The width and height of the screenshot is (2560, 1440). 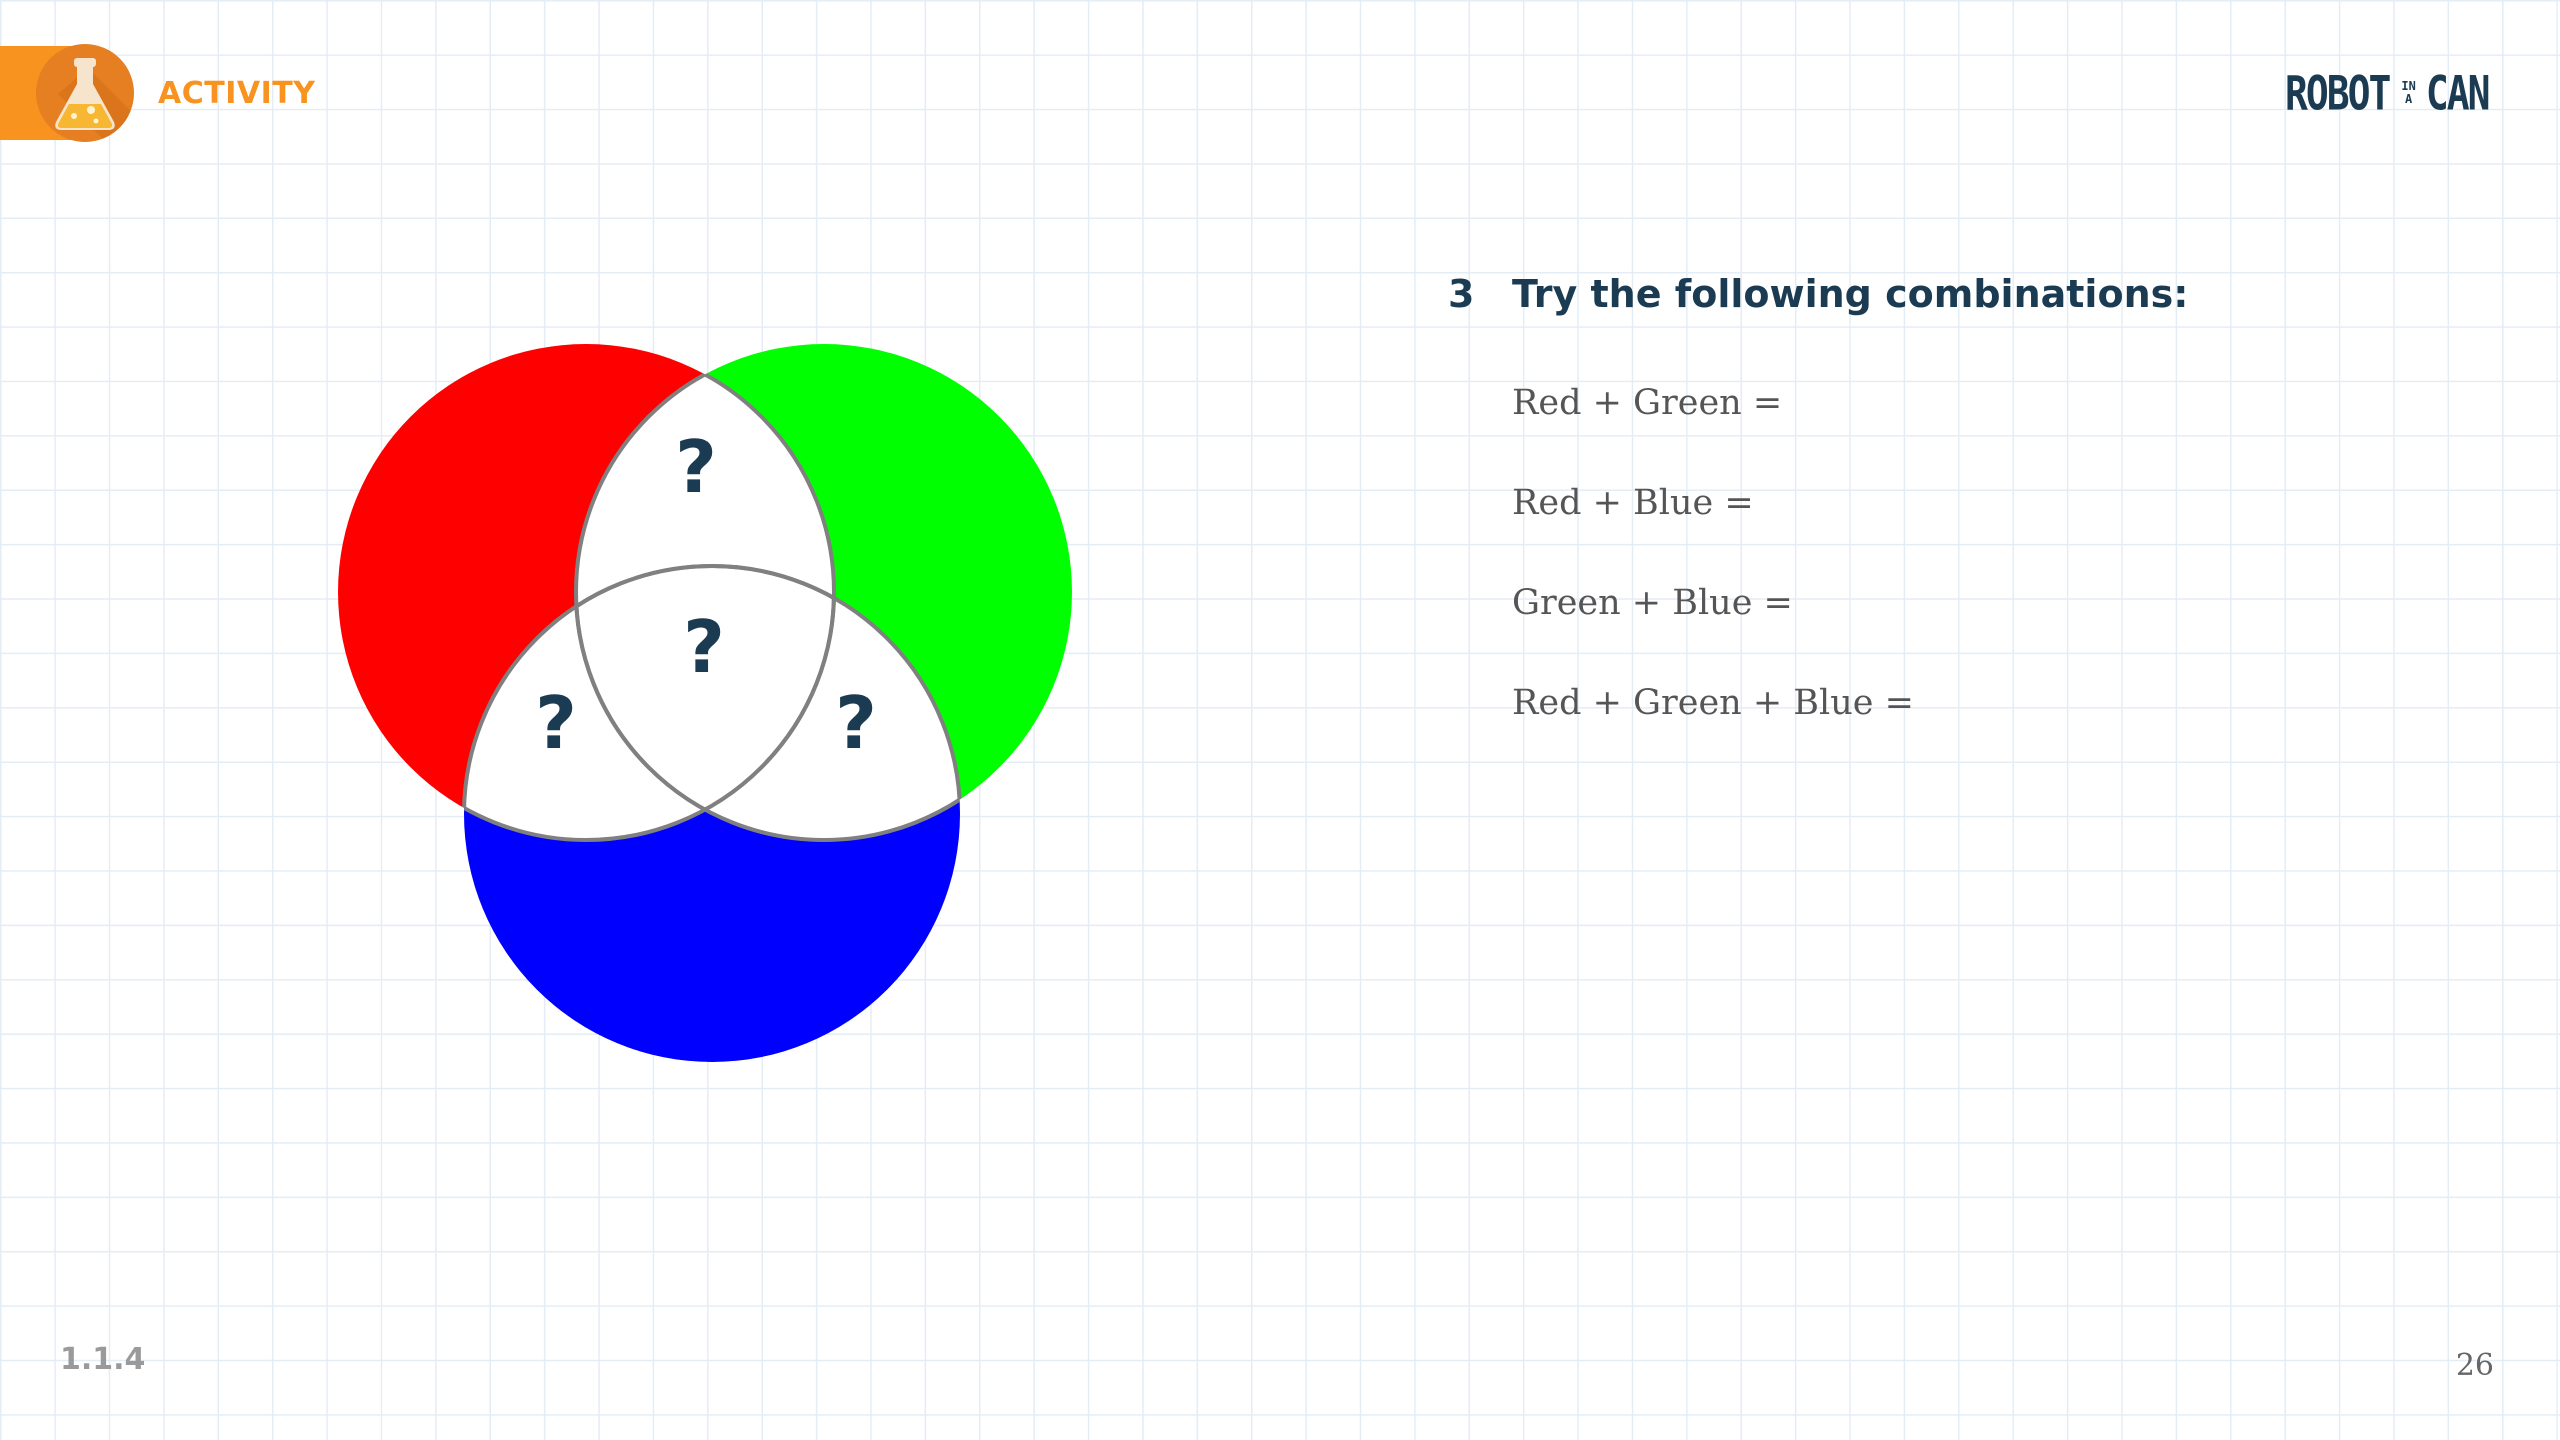 I want to click on rgb-venn-diagram: ? ? ? ?, so click(x=705, y=703).